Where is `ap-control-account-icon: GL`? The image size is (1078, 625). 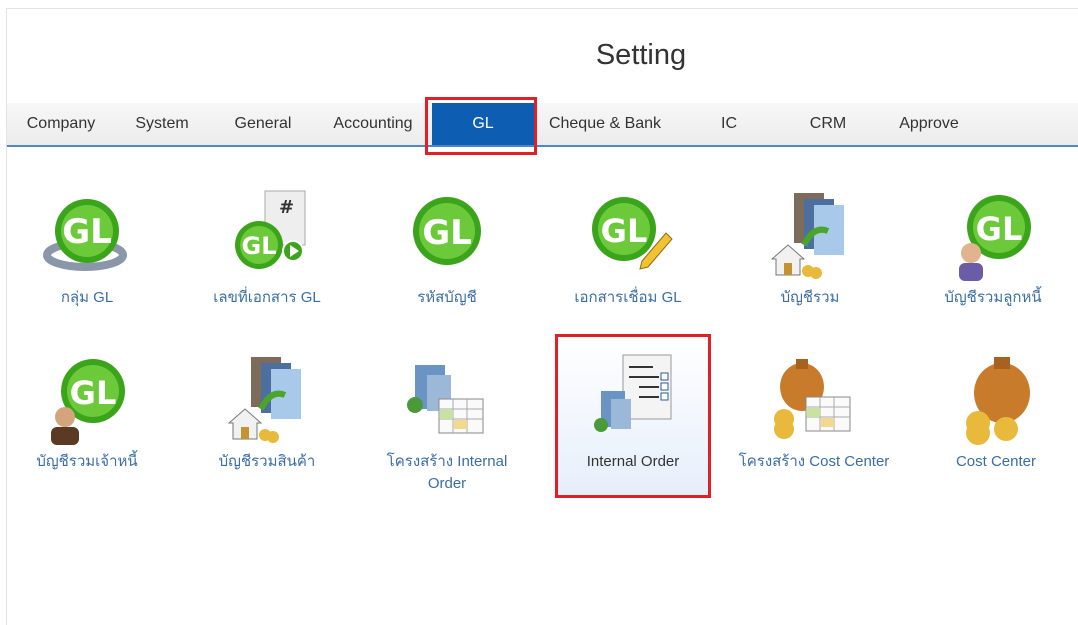 ap-control-account-icon: GL is located at coordinates (87, 399).